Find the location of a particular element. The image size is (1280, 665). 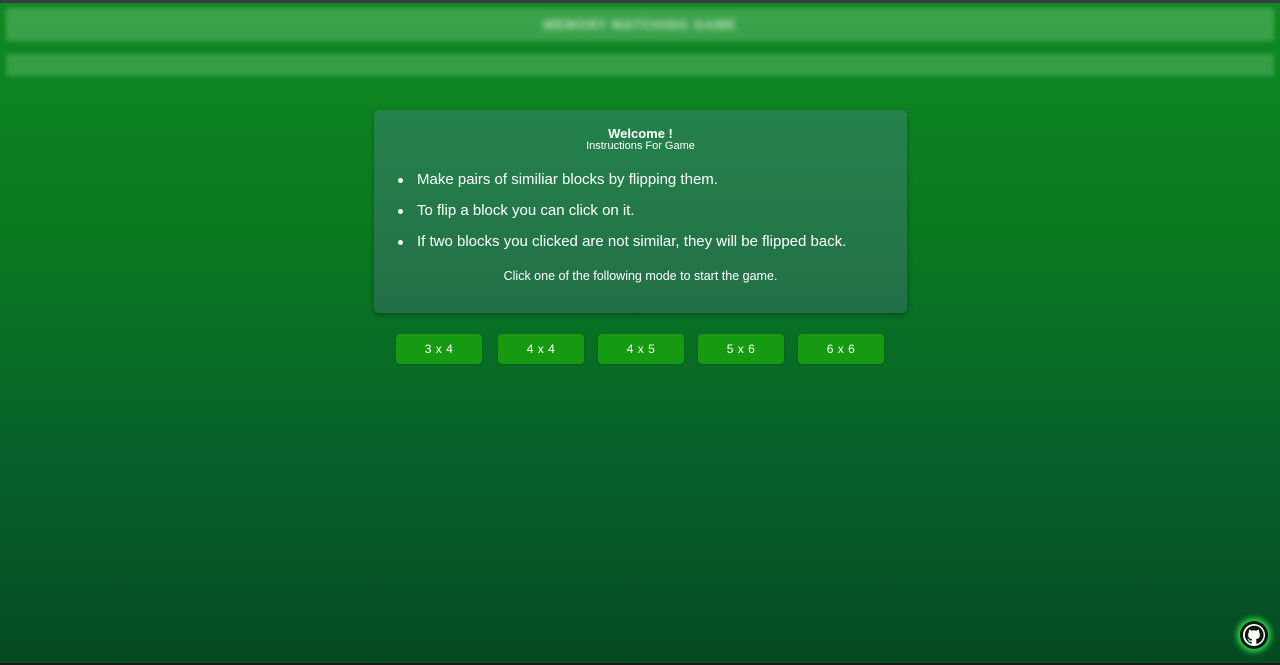

mode-5x6-button: 5 x 6 is located at coordinates (741, 349).